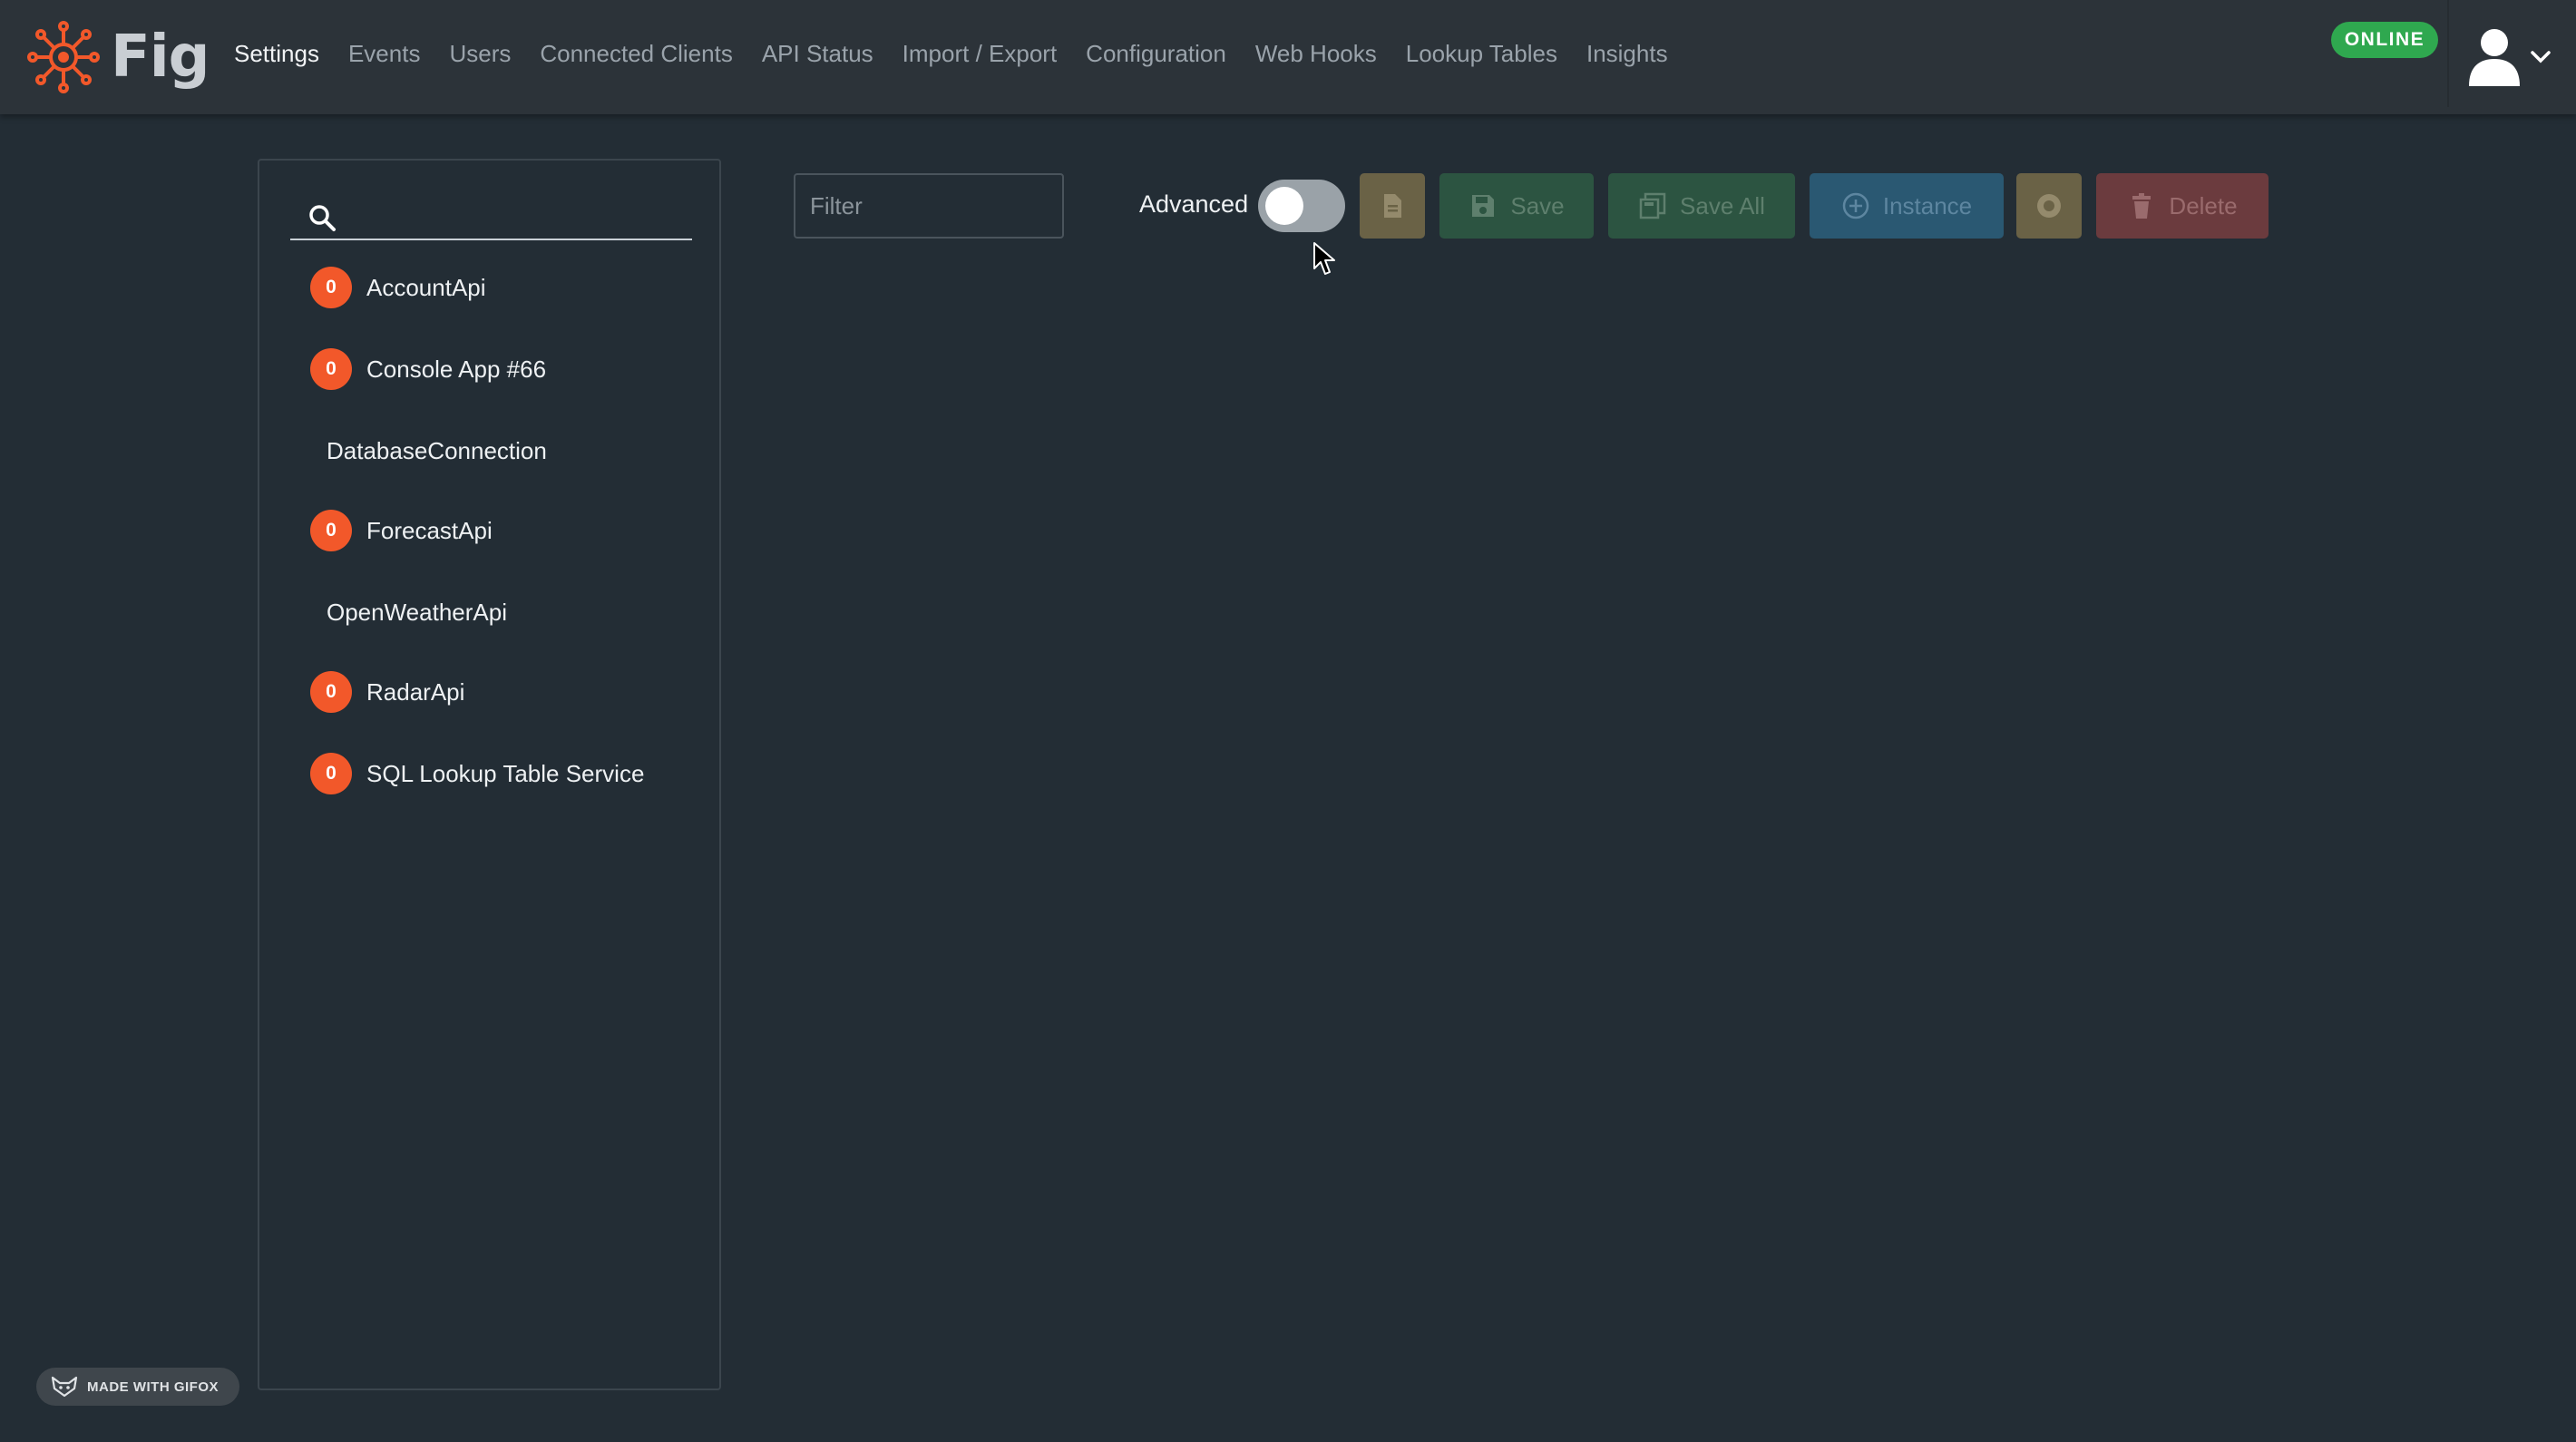 The width and height of the screenshot is (2576, 1442). Describe the element at coordinates (480, 54) in the screenshot. I see `nav-item-users: Users` at that location.